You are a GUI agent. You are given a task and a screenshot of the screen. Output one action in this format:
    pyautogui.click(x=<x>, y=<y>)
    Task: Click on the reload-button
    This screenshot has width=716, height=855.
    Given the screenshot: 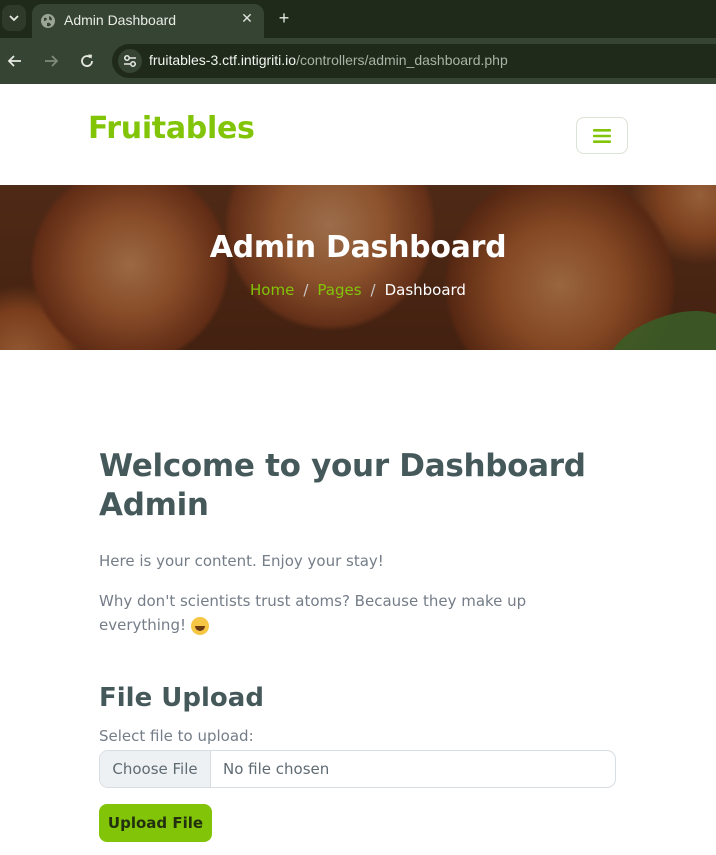 What is the action you would take?
    pyautogui.click(x=87, y=61)
    